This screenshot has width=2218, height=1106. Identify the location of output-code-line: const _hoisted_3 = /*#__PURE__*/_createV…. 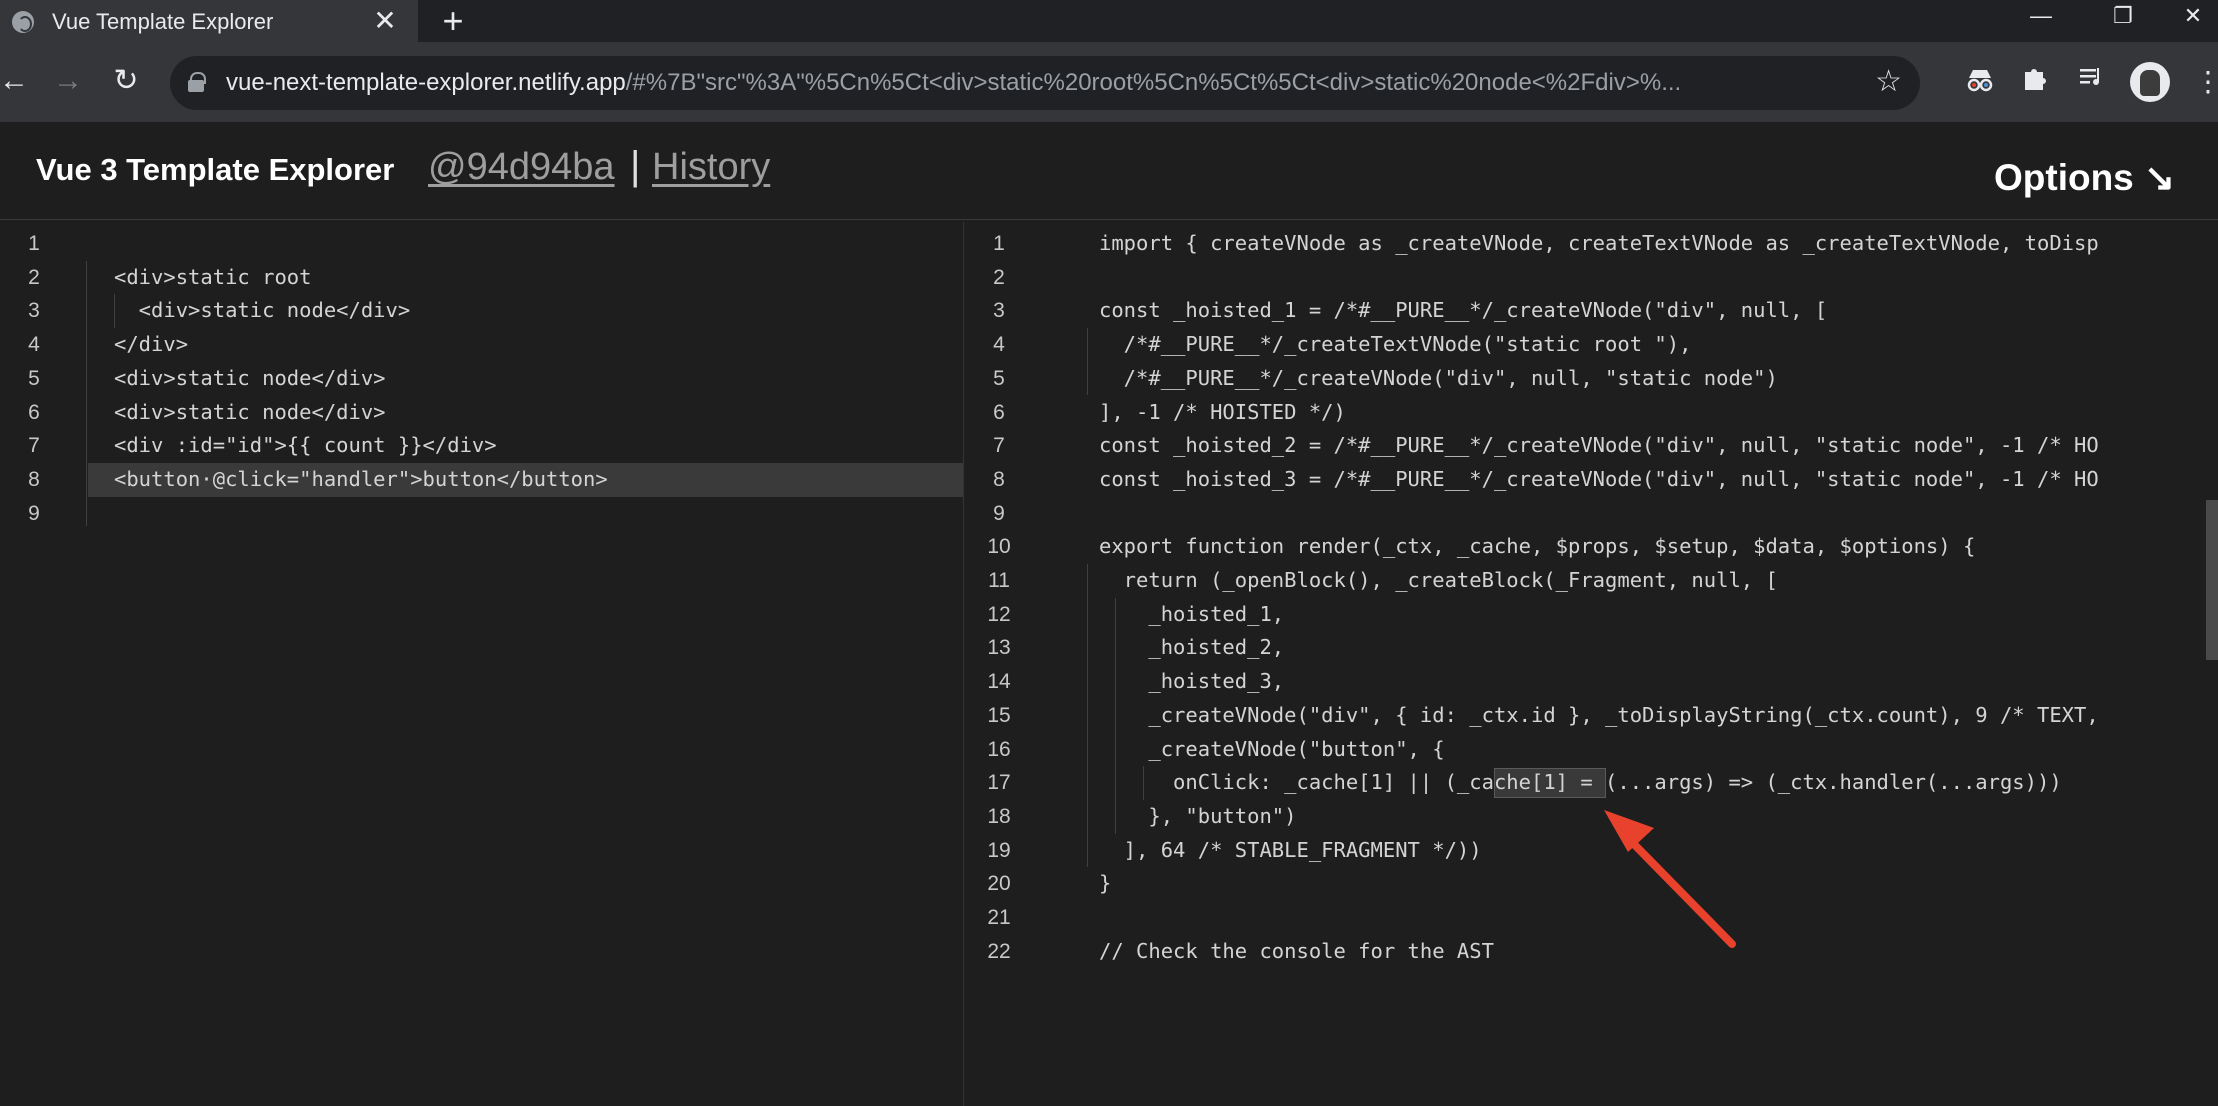
(1599, 480).